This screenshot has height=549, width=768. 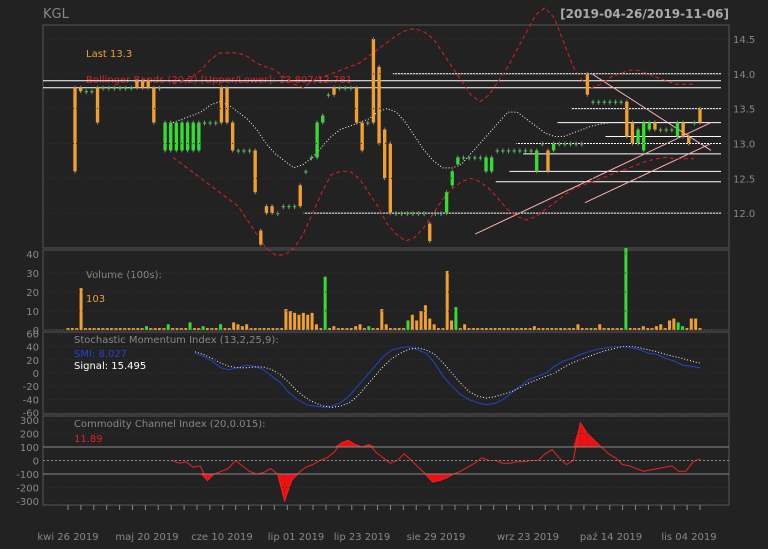 What do you see at coordinates (31, 387) in the screenshot?
I see `smi-y-tick-label: -20` at bounding box center [31, 387].